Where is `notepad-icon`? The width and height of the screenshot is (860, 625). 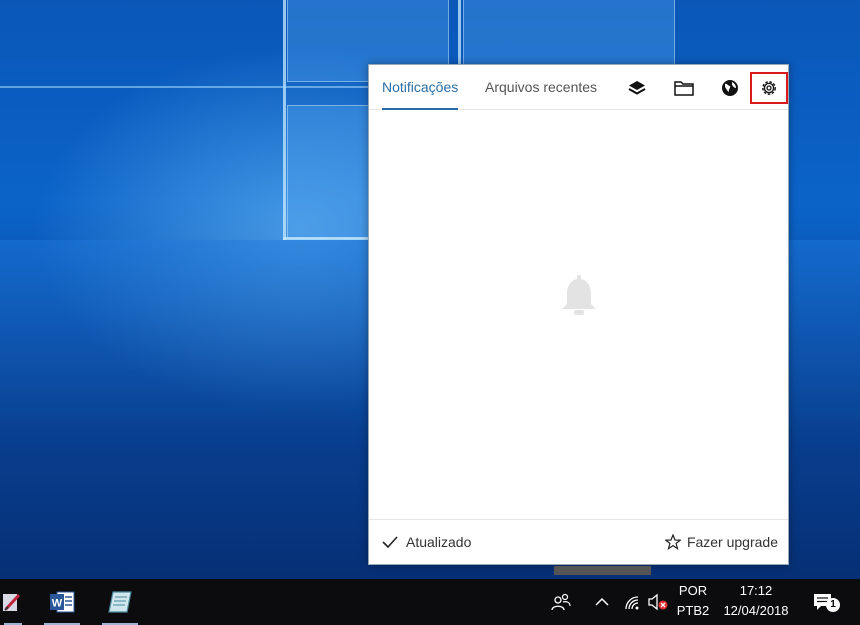 notepad-icon is located at coordinates (120, 602).